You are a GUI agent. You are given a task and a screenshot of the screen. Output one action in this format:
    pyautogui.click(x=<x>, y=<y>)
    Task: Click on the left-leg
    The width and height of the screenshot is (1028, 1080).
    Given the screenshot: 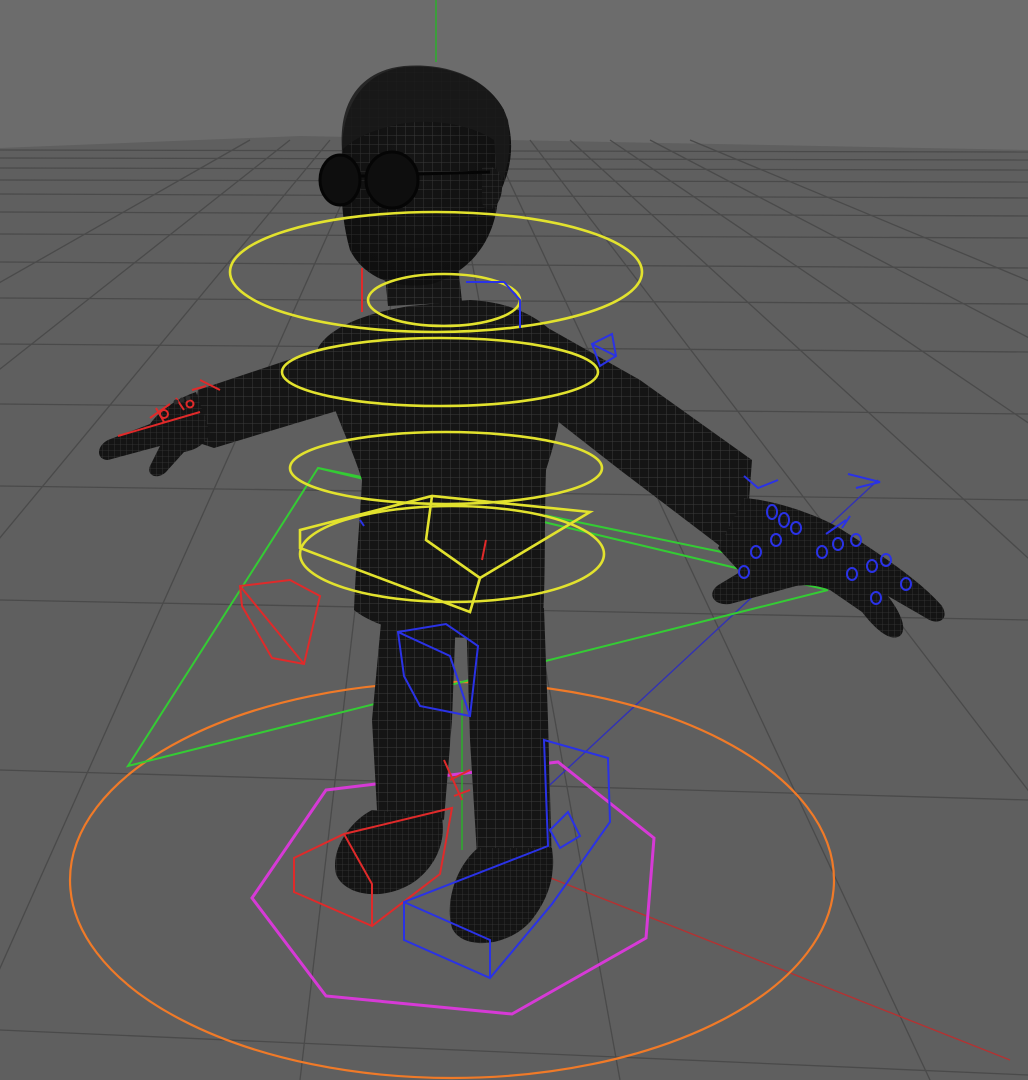 What is the action you would take?
    pyautogui.click(x=414, y=720)
    